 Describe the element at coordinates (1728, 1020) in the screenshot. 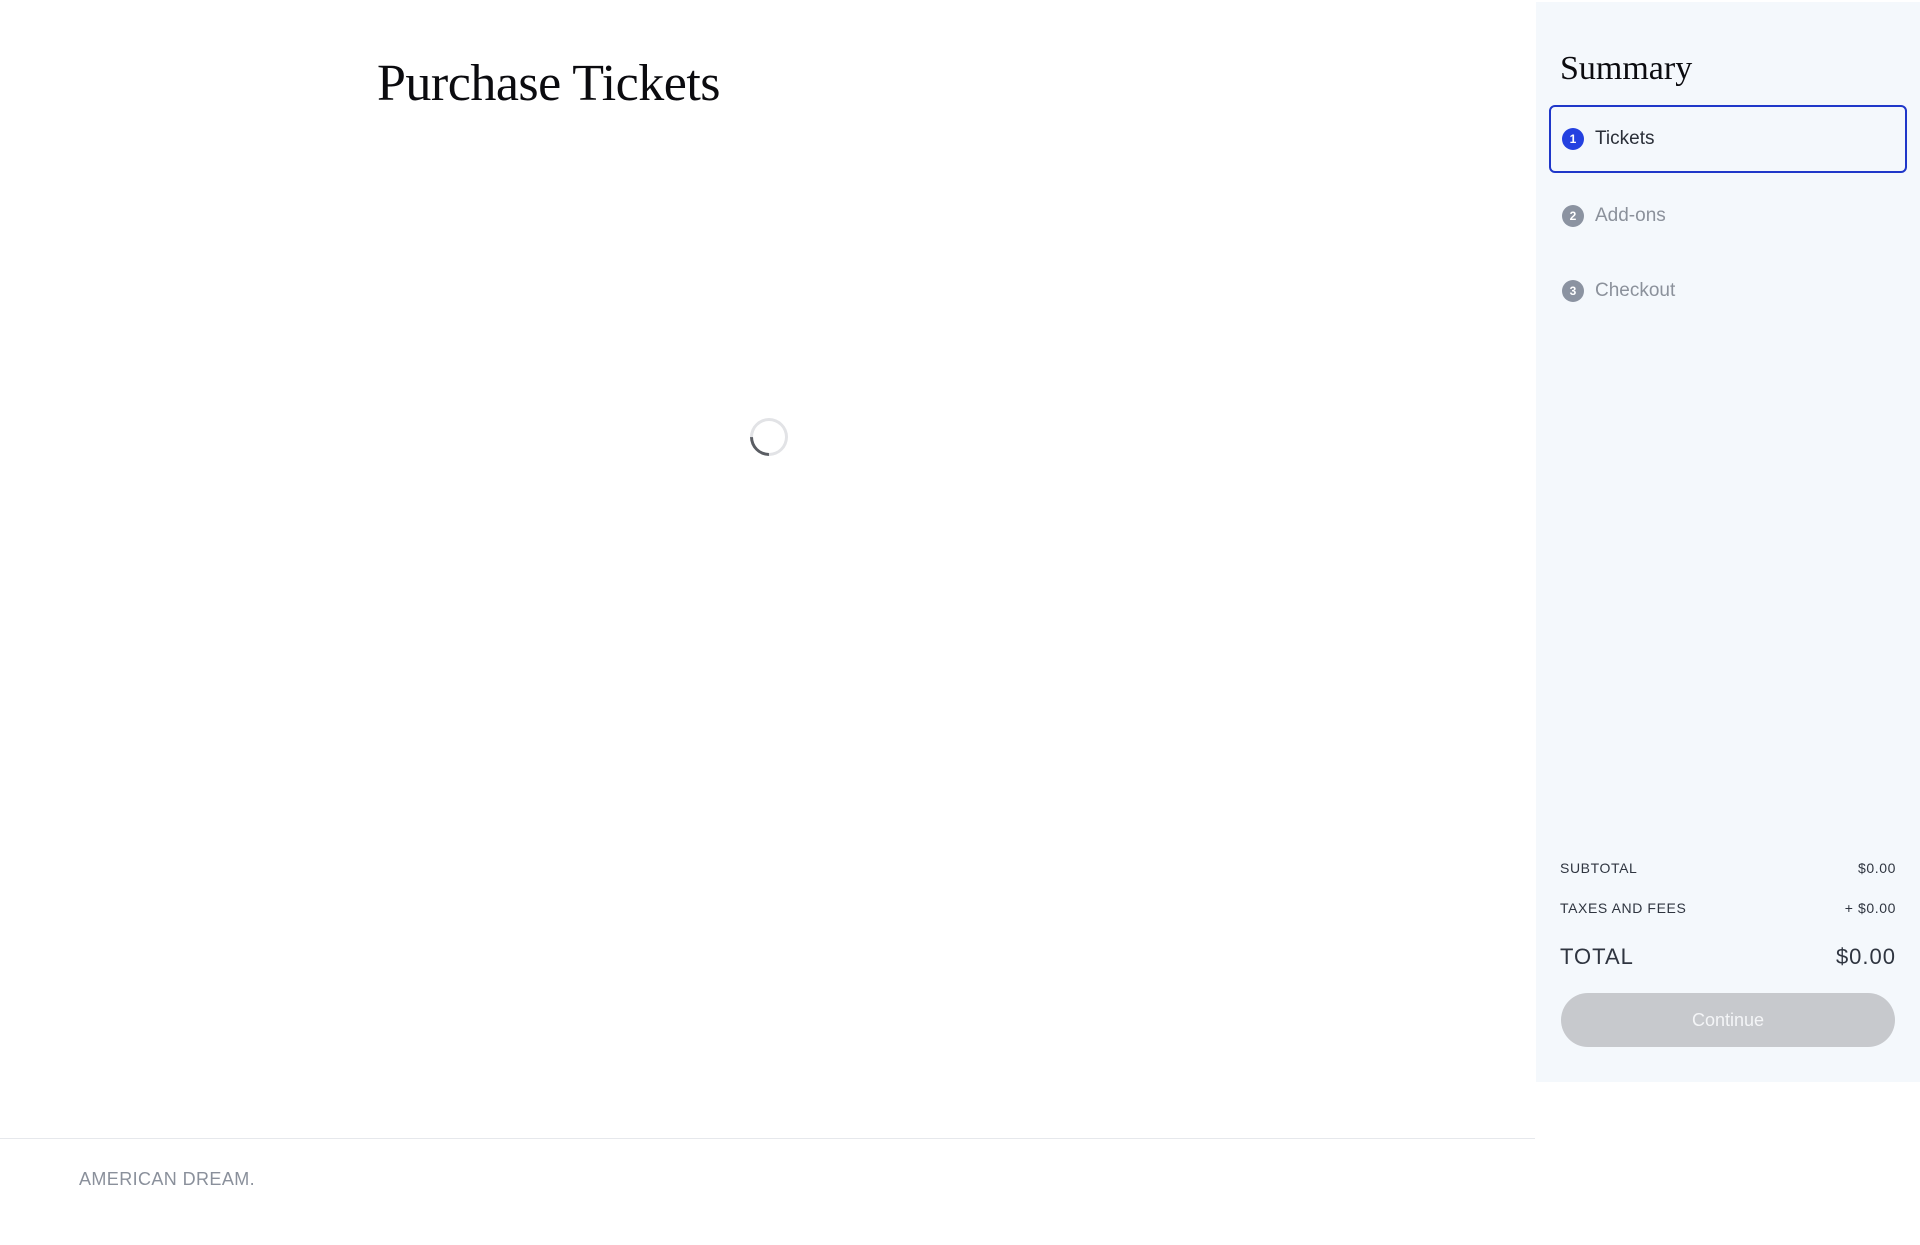

I see `continue-button: Continue` at that location.